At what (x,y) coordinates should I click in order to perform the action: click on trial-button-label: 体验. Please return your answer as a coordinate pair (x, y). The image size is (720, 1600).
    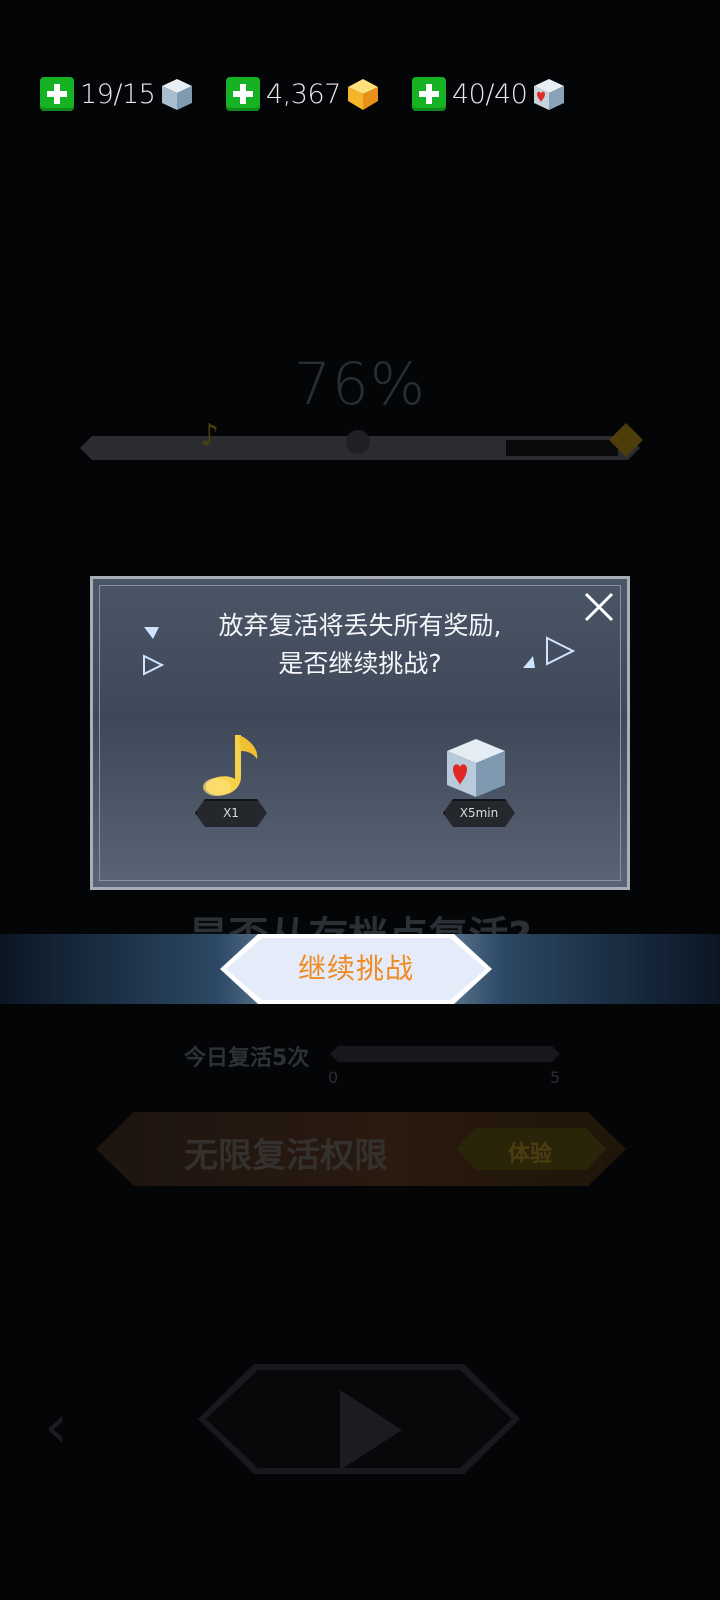
    Looking at the image, I should click on (530, 1154).